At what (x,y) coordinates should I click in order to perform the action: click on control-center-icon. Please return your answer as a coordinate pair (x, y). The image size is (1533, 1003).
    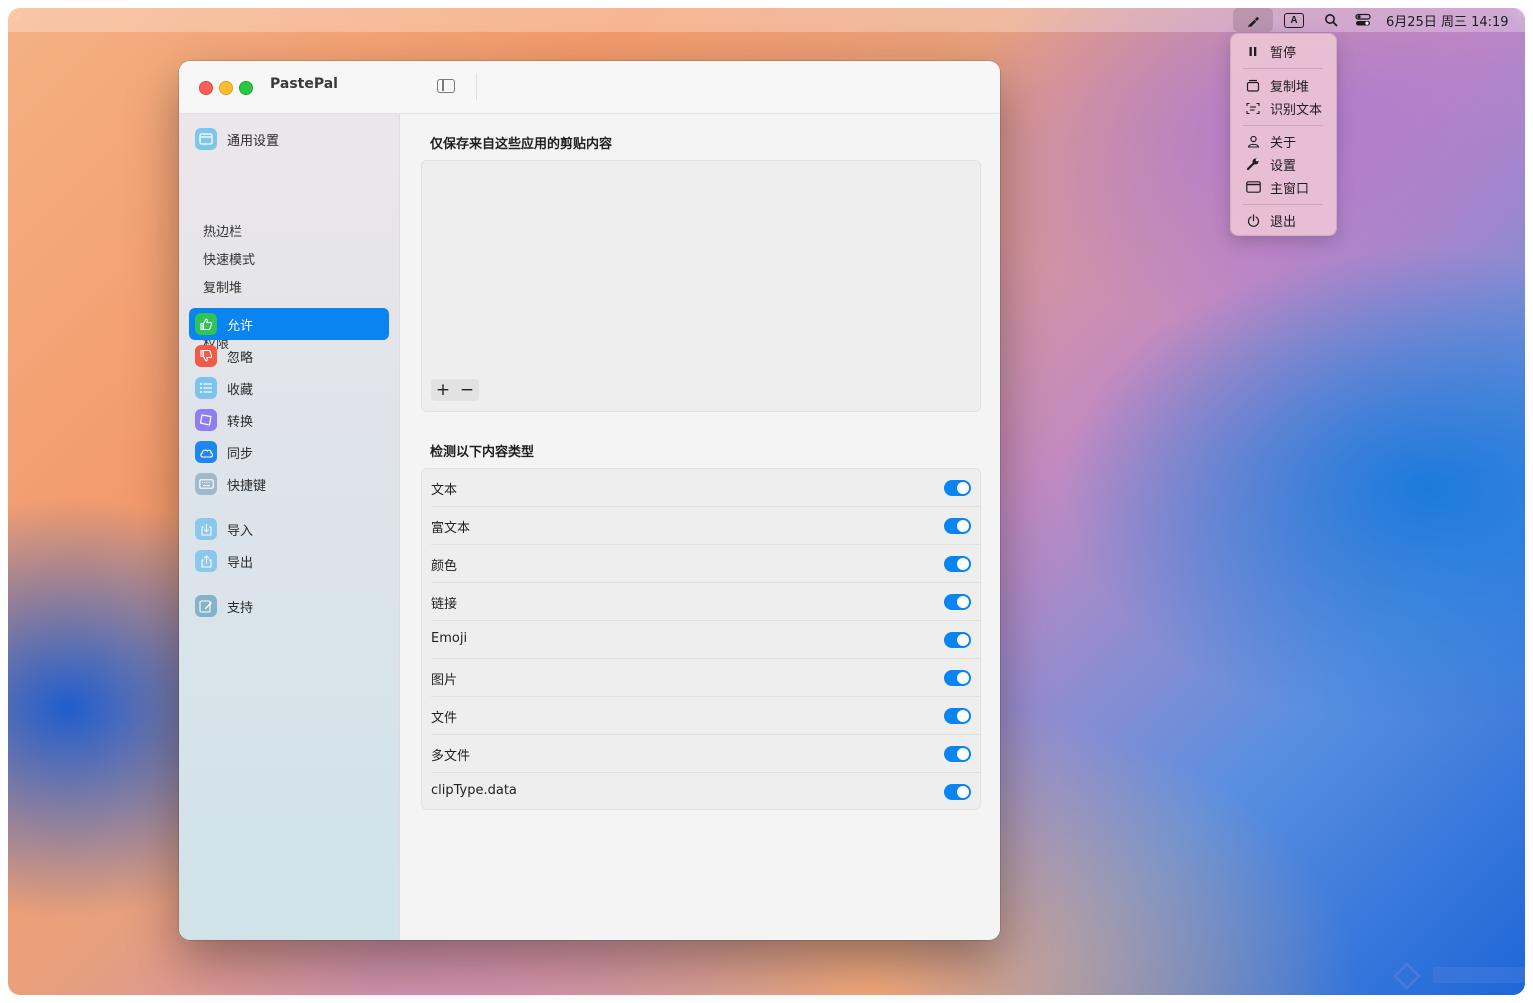
    Looking at the image, I should click on (1363, 19).